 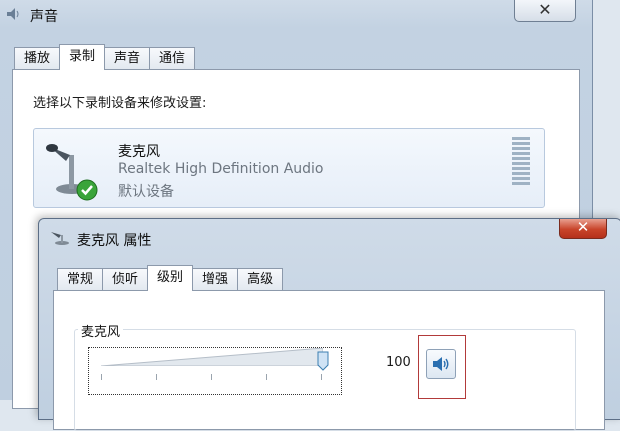 What do you see at coordinates (146, 192) in the screenshot?
I see `device-status: 默认设备` at bounding box center [146, 192].